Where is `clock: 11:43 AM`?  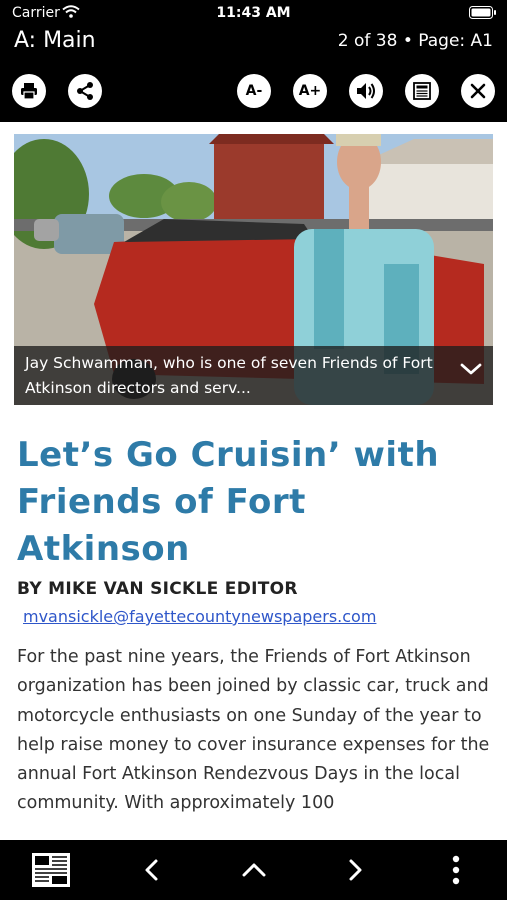 clock: 11:43 AM is located at coordinates (253, 13).